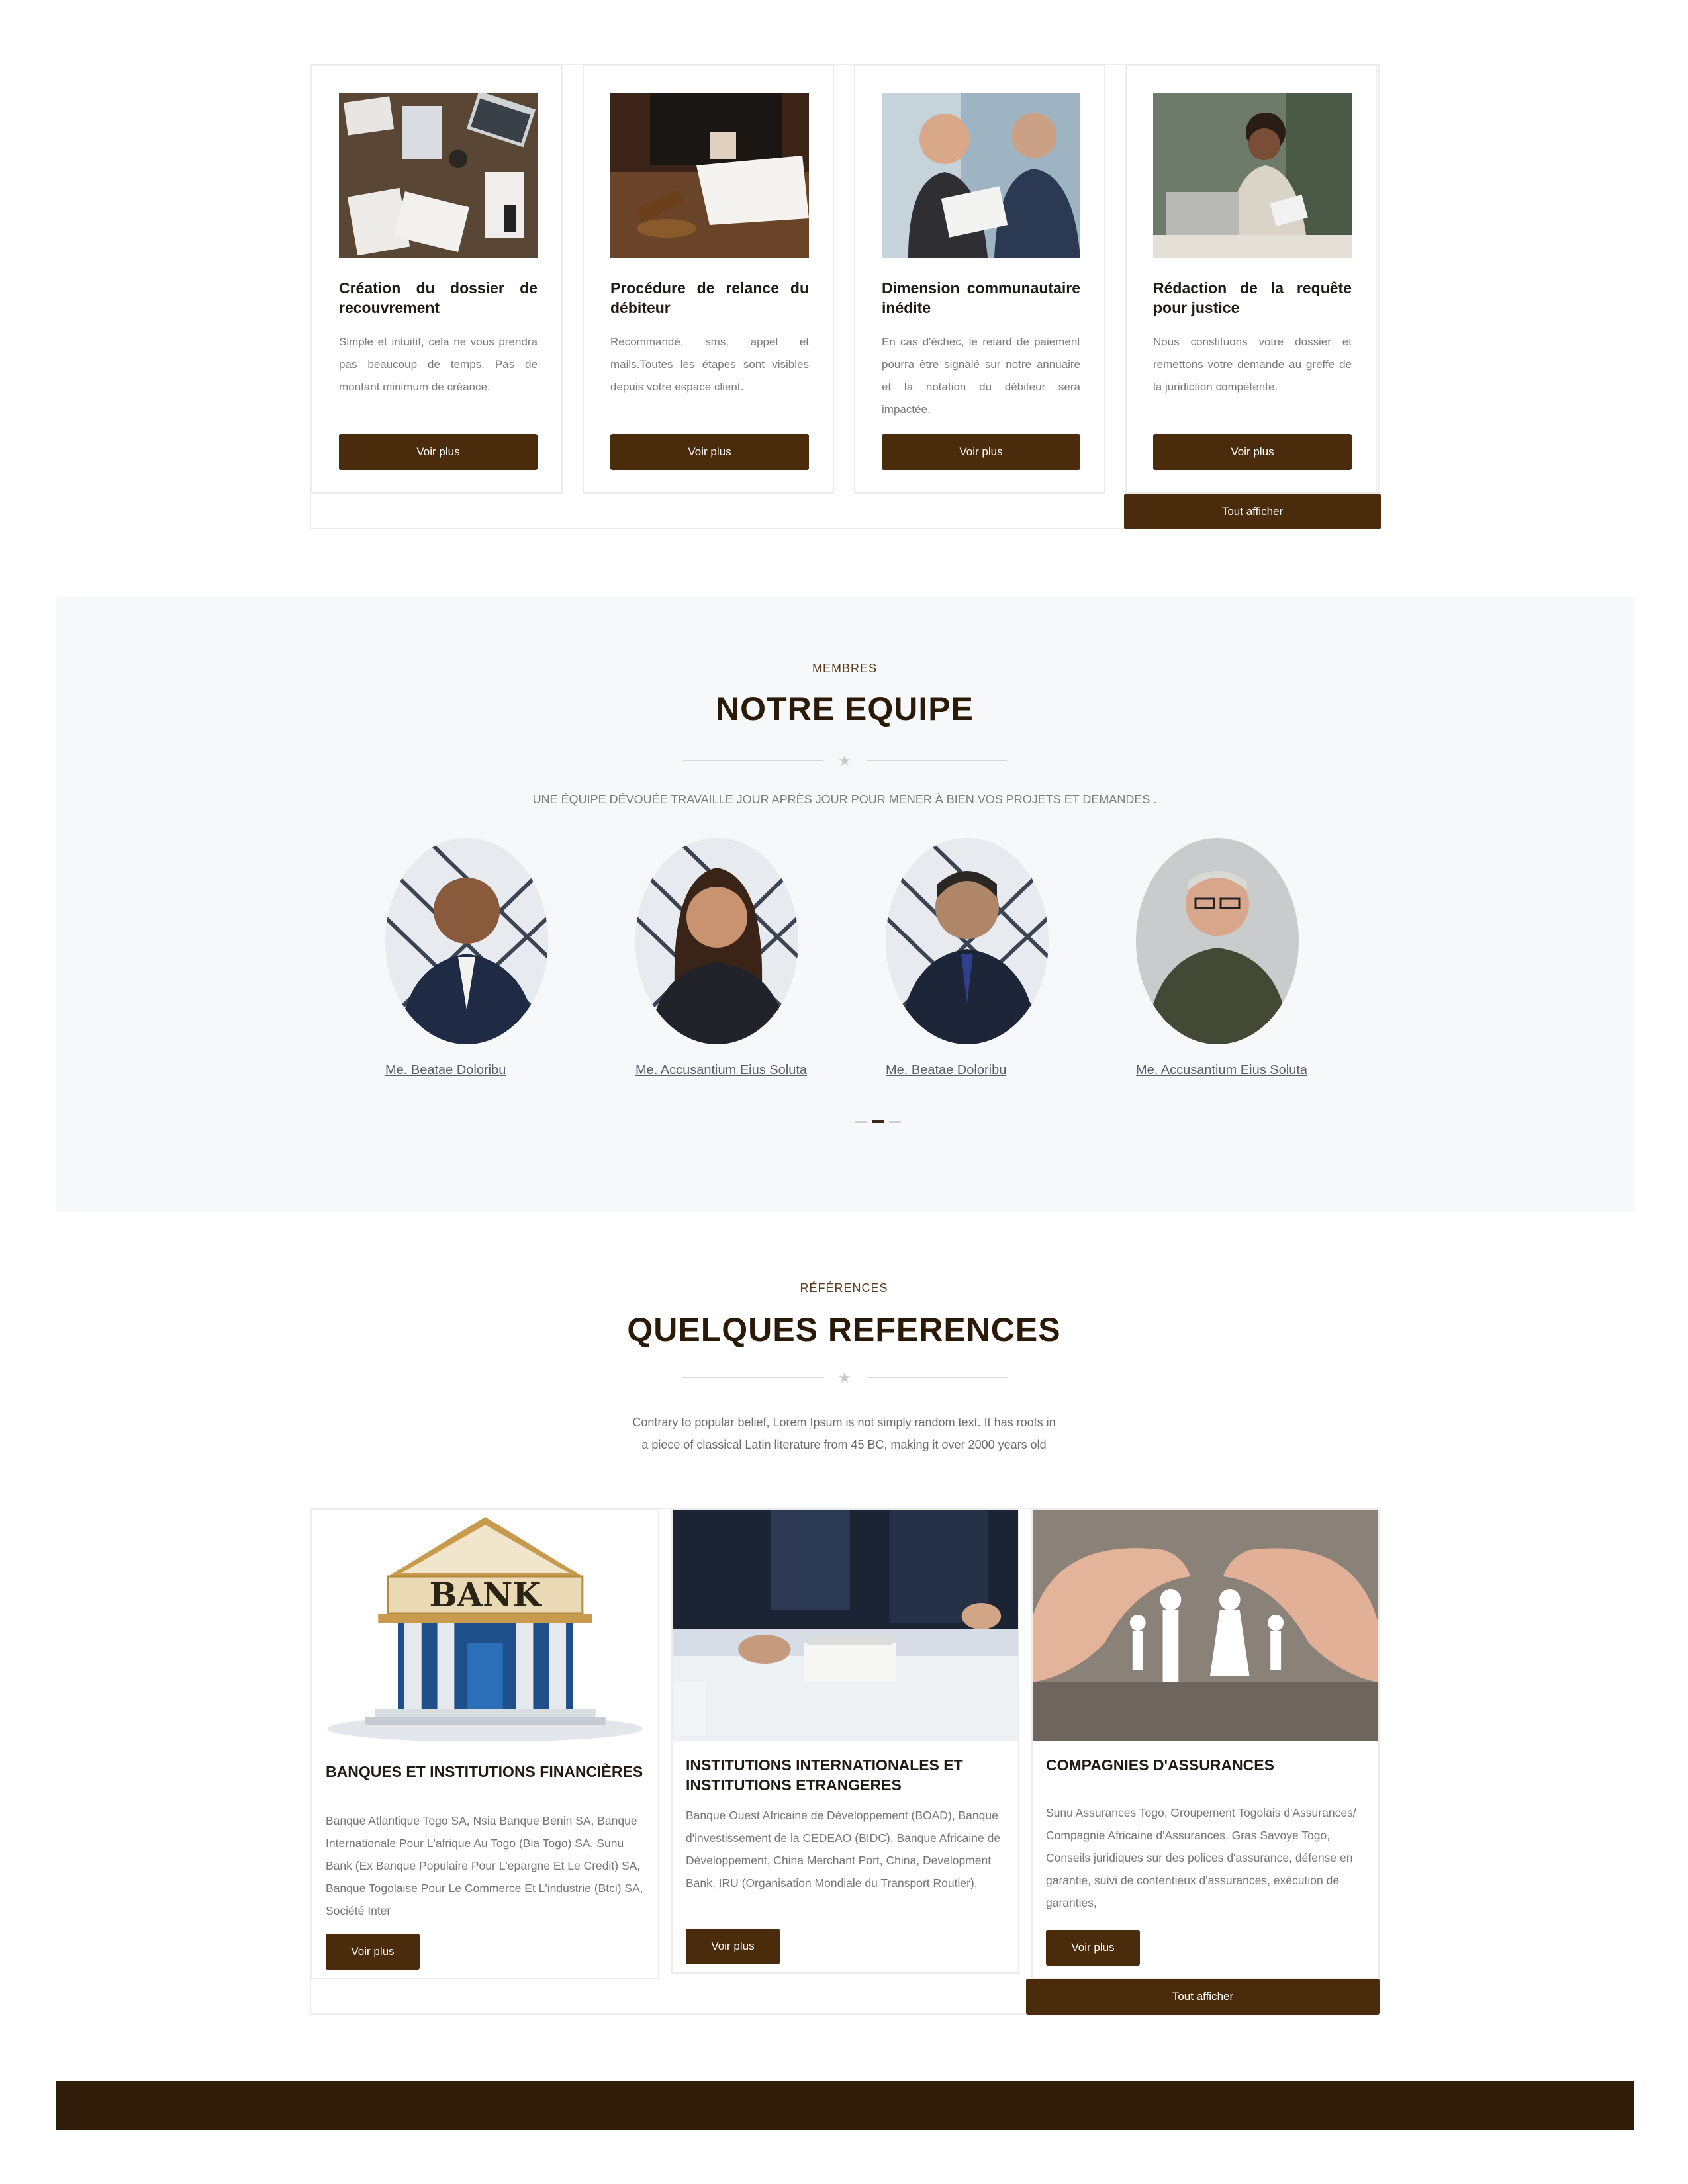  I want to click on service-title: Rédaction de la requête pour justice, so click(1252, 297).